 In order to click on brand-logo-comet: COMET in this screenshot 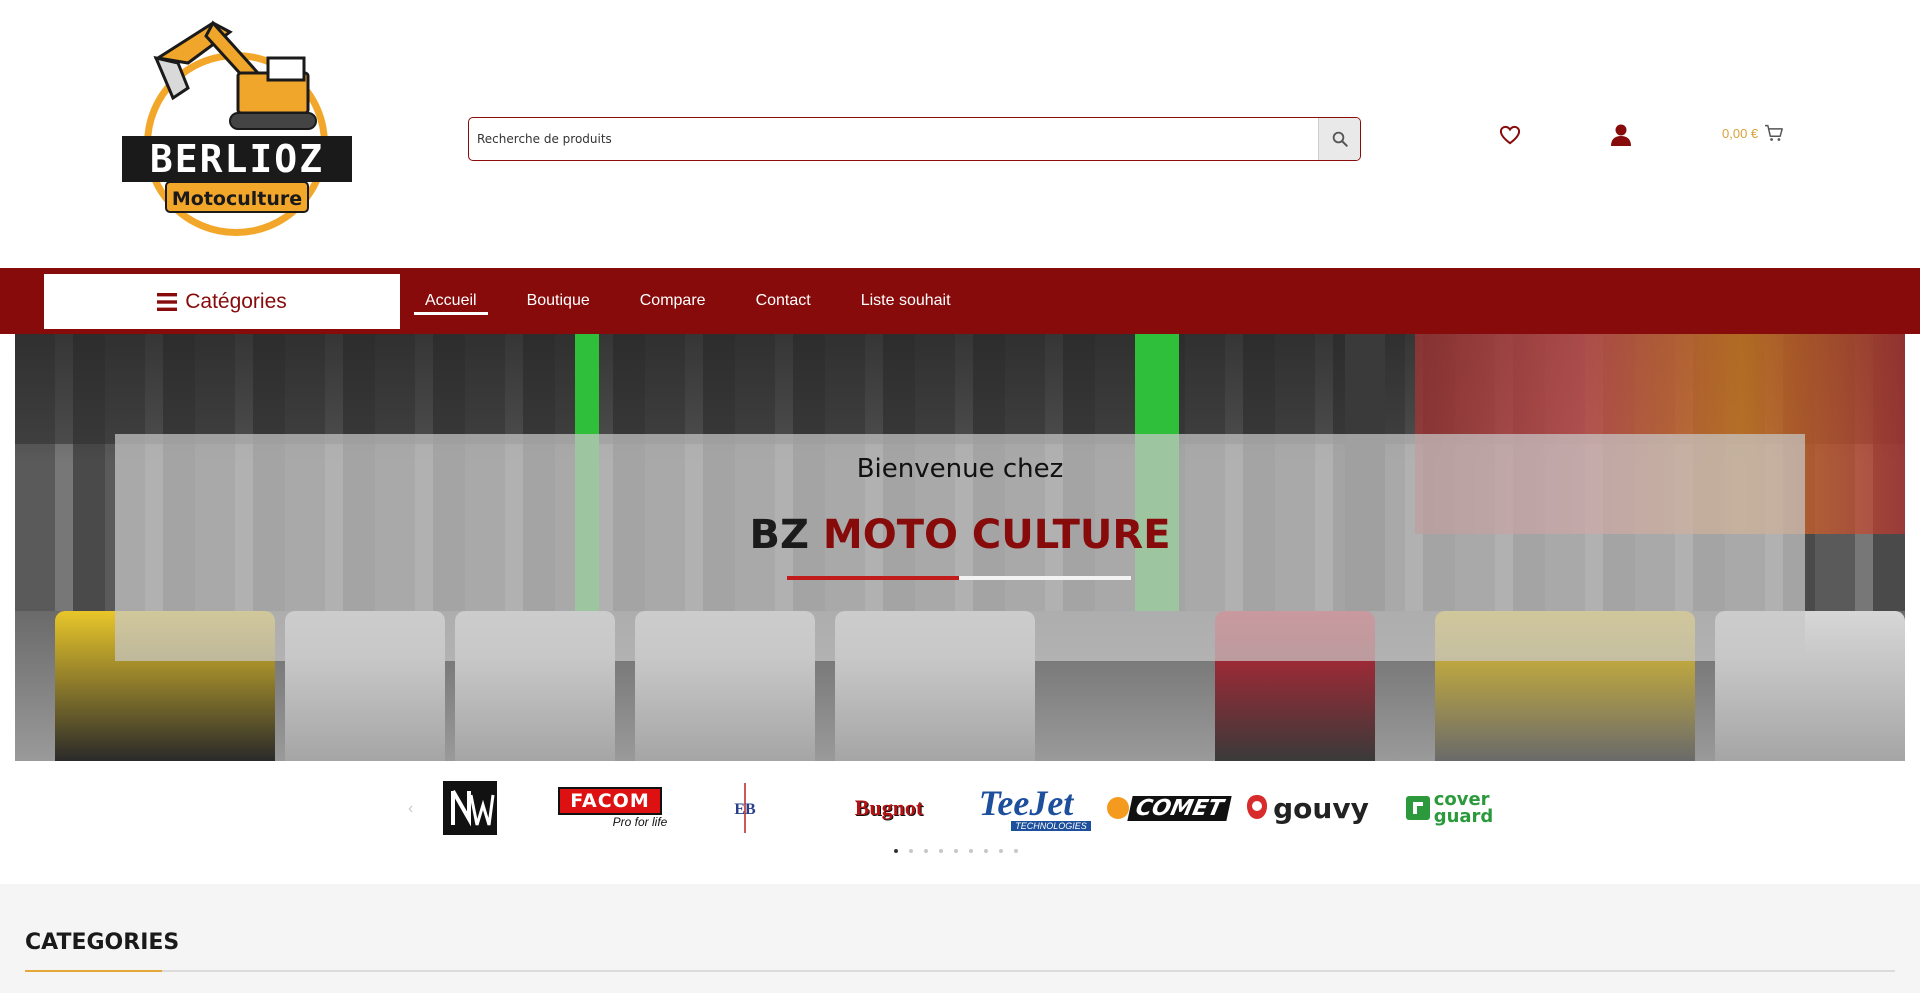, I will do `click(1167, 808)`.